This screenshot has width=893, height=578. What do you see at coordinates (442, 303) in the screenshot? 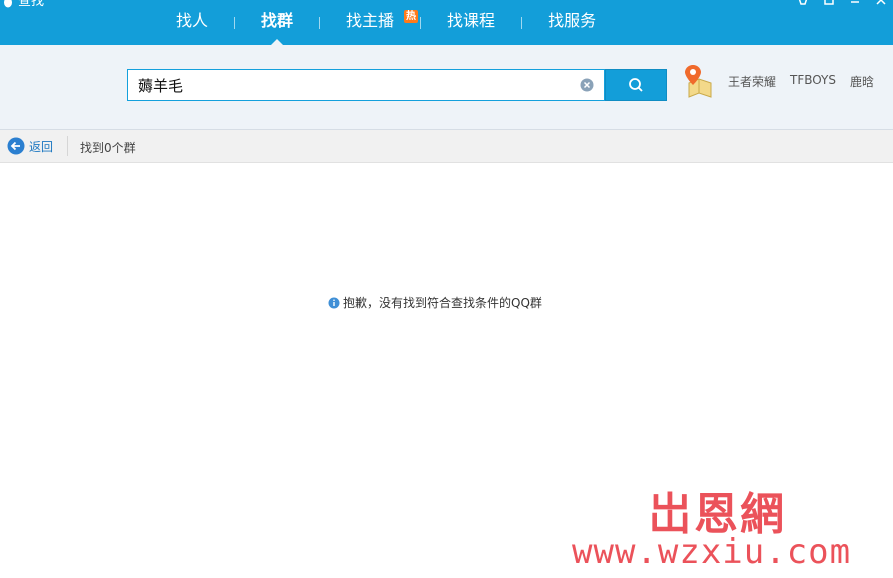
I see `empty-message: 抱歉，没有找到符合查找条件的QQ群` at bounding box center [442, 303].